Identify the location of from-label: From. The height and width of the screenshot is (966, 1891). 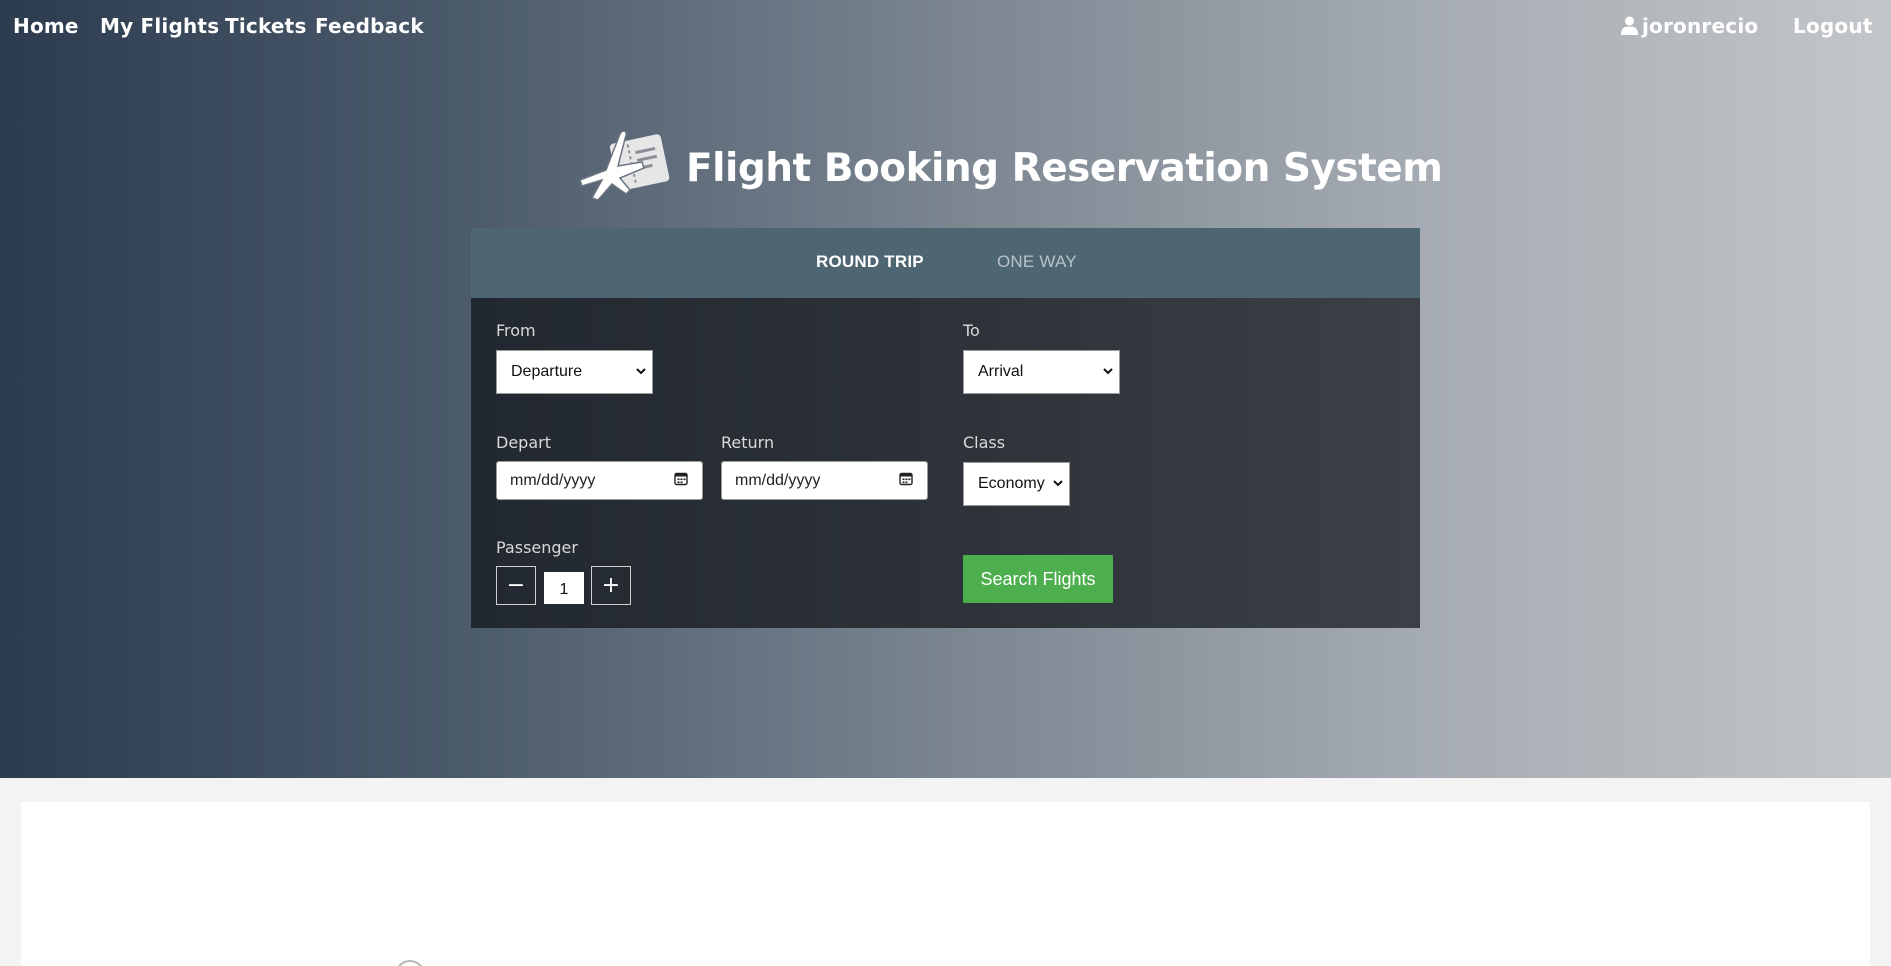
(516, 330).